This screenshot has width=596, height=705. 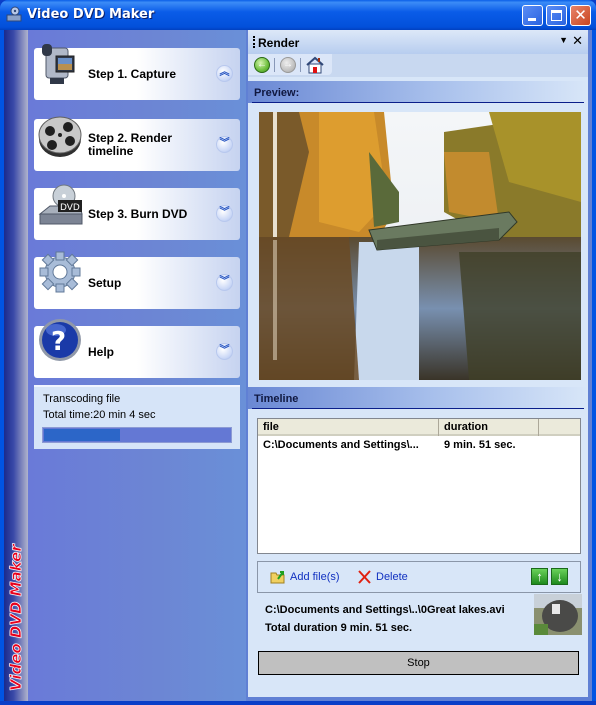 What do you see at coordinates (339, 628) in the screenshot?
I see `total-duration: Total duration 9 min. 51 sec.` at bounding box center [339, 628].